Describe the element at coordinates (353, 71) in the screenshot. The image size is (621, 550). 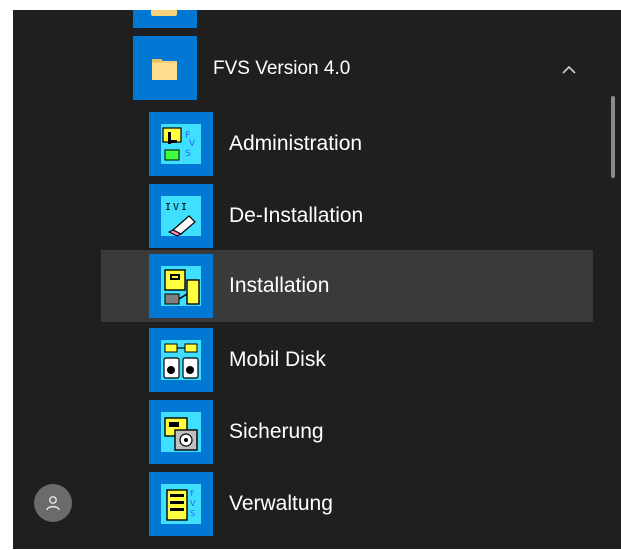
I see `group-header-fvs: FVS Version 4.0` at that location.